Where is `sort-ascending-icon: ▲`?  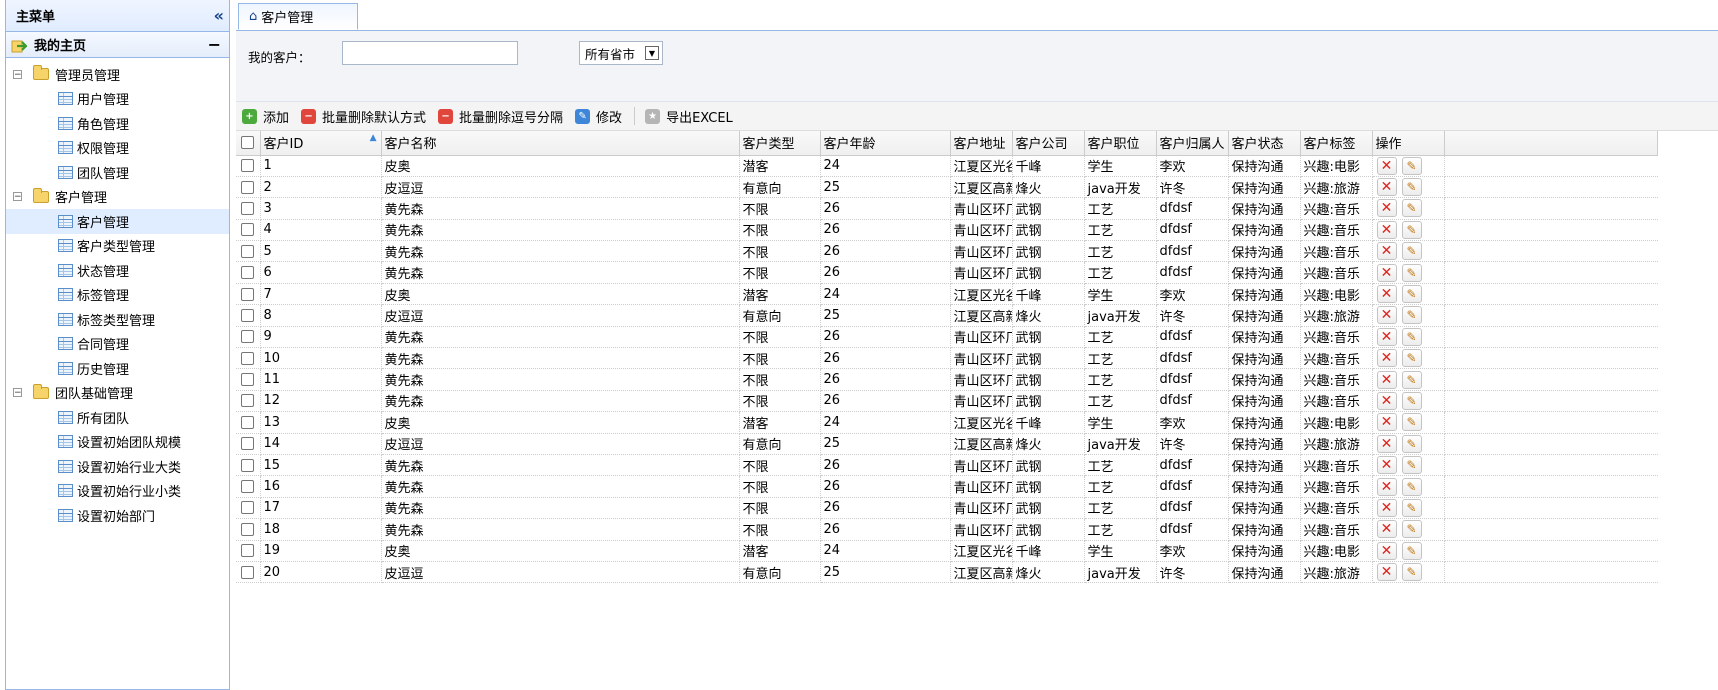
sort-ascending-icon: ▲ is located at coordinates (373, 138).